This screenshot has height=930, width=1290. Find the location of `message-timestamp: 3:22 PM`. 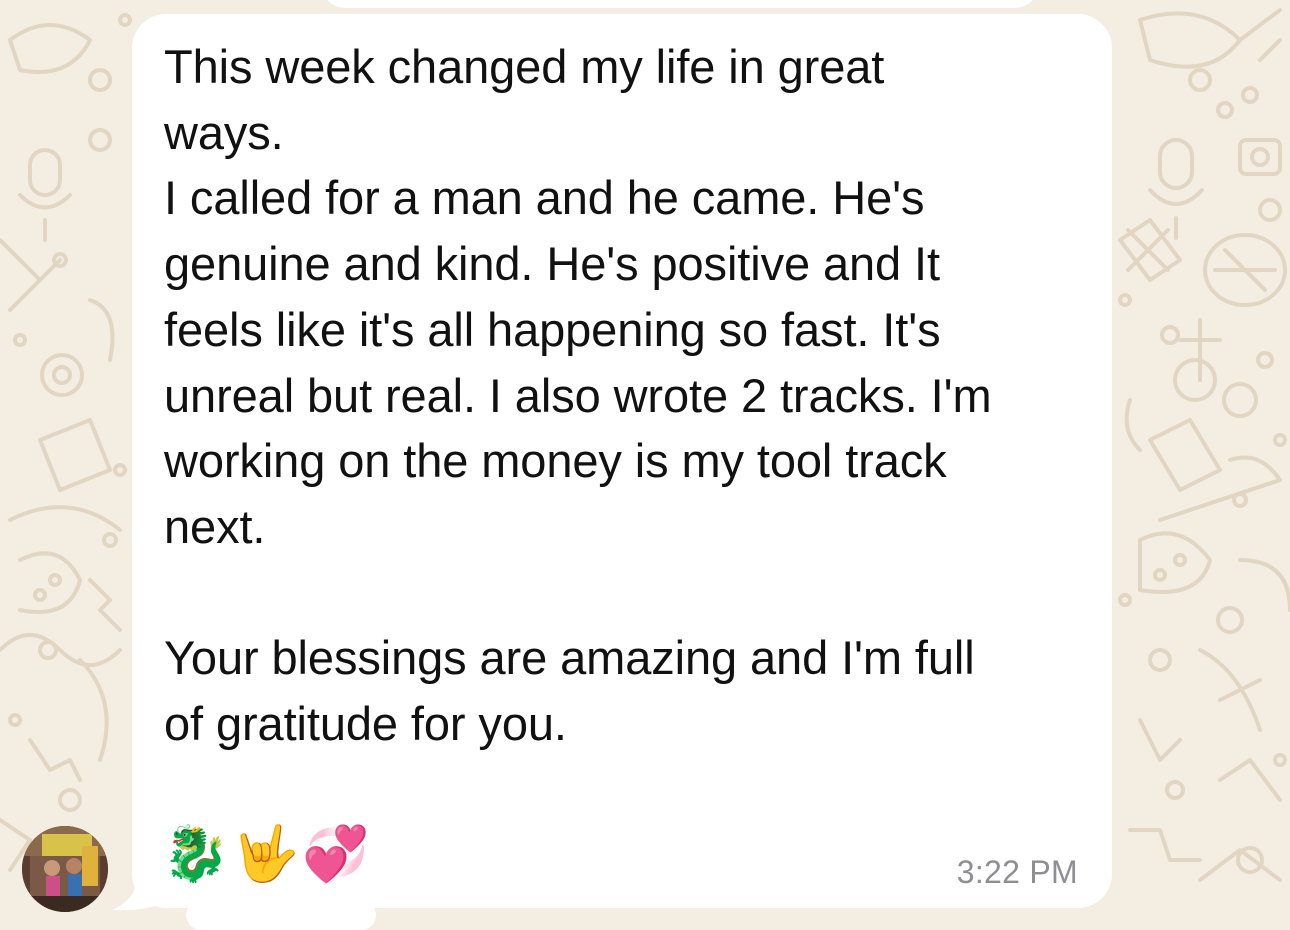

message-timestamp: 3:22 PM is located at coordinates (1017, 872).